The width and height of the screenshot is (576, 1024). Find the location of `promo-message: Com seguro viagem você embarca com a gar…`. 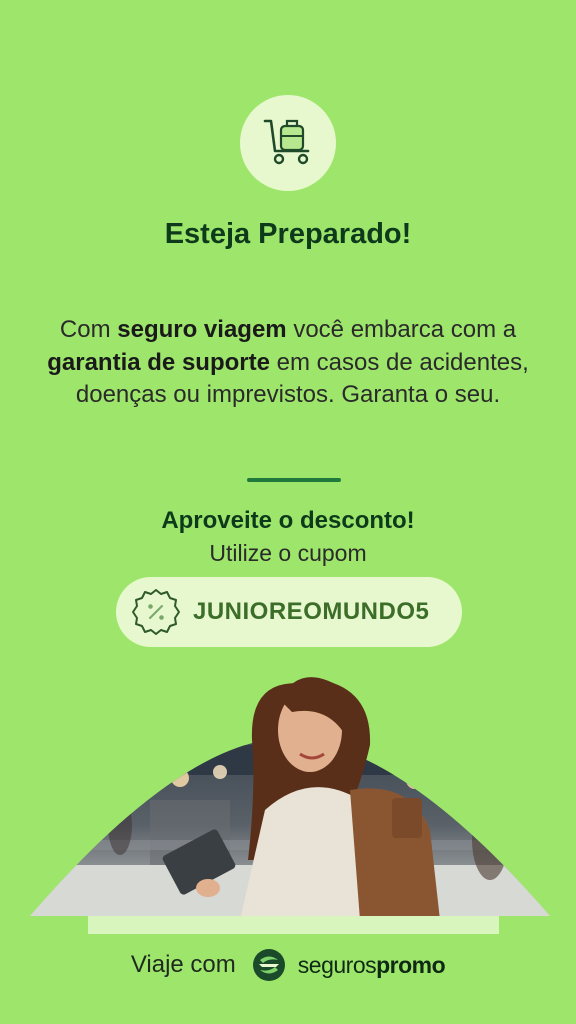

promo-message: Com seguro viagem você embarca com a gar… is located at coordinates (288, 363).